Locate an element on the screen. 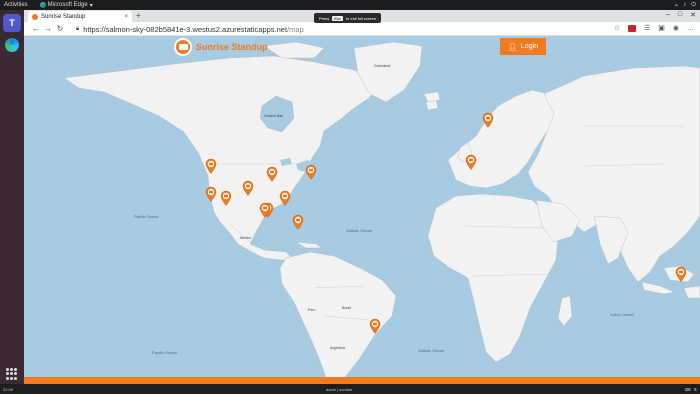 The width and height of the screenshot is (700, 394). map-pin-chicago is located at coordinates (272, 174).